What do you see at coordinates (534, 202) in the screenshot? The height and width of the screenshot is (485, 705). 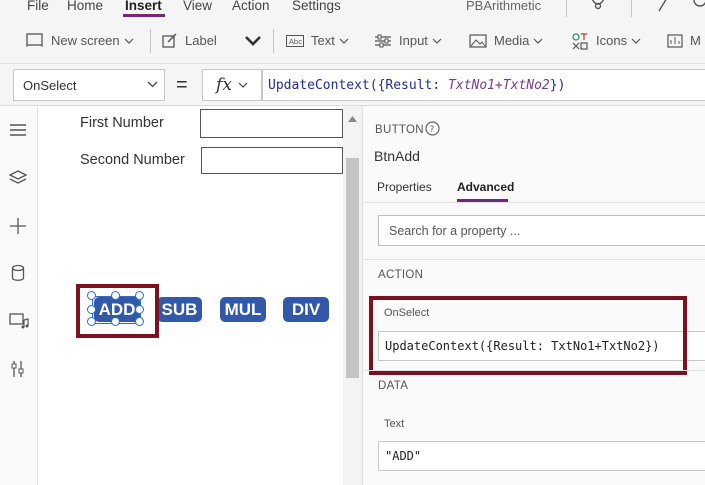 I see `tab-divider` at bounding box center [534, 202].